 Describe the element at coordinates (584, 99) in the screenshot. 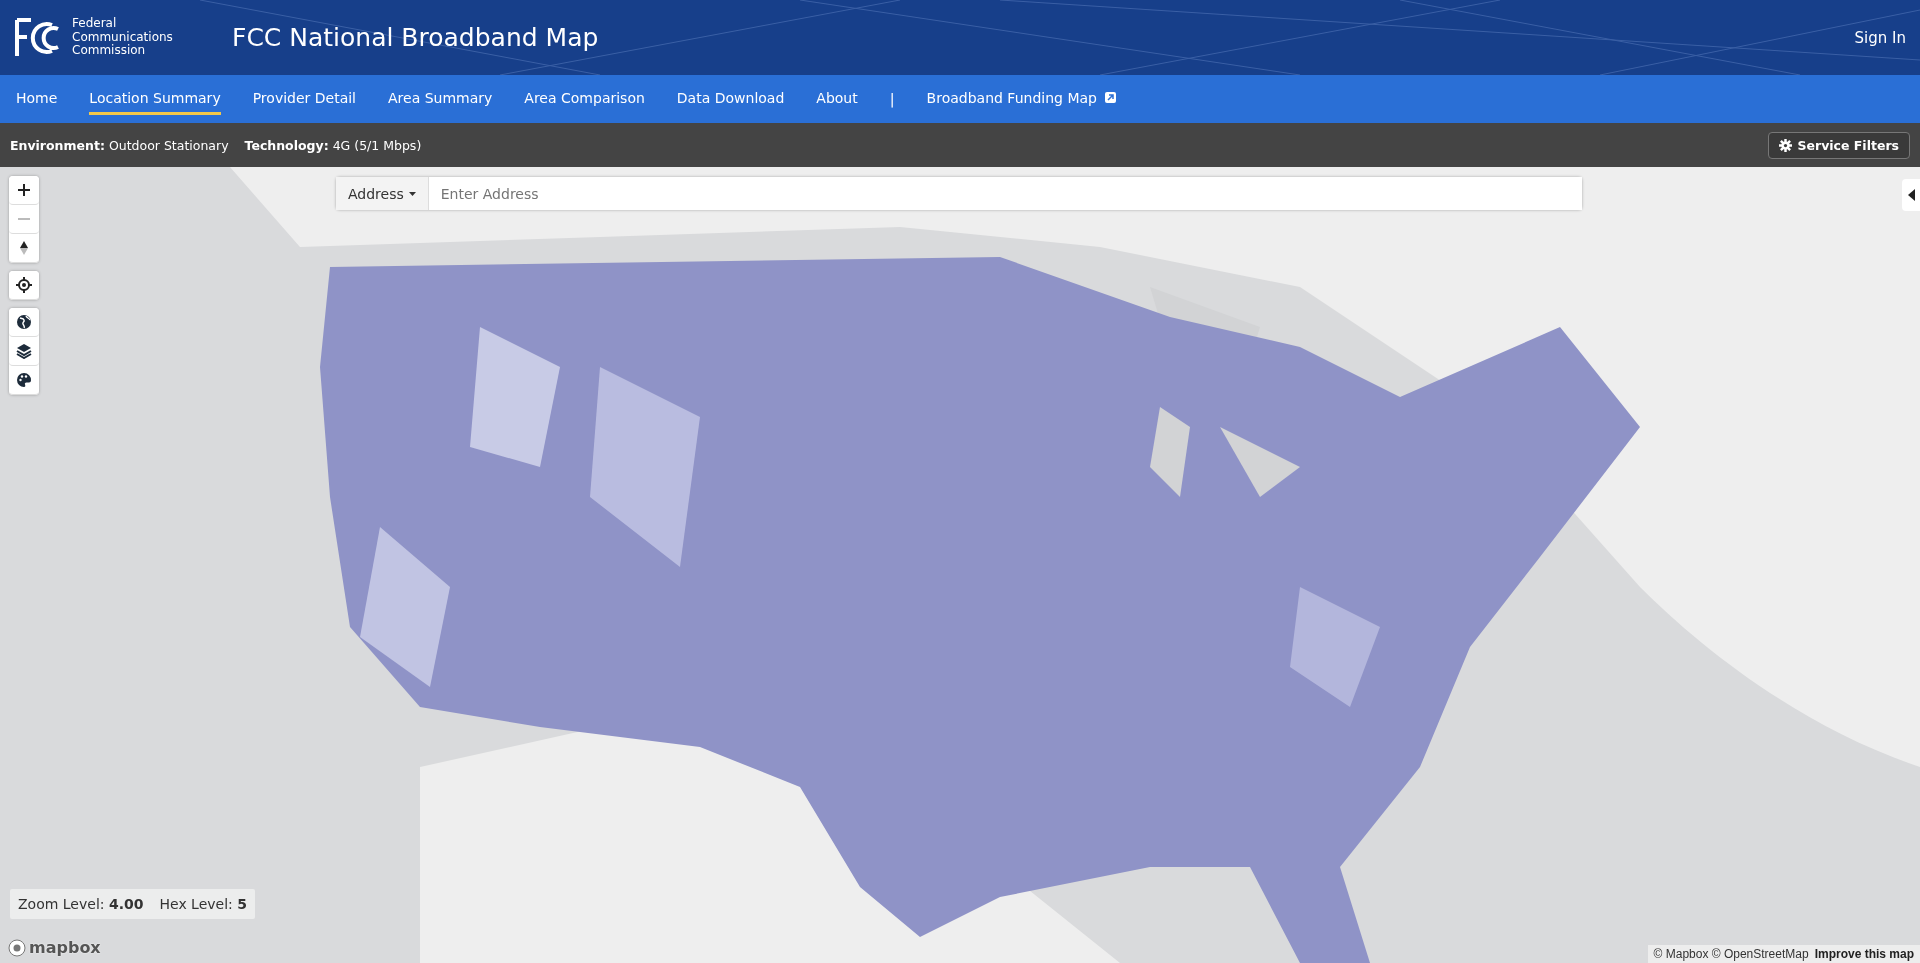

I see `nav-link: Area Comparison` at that location.